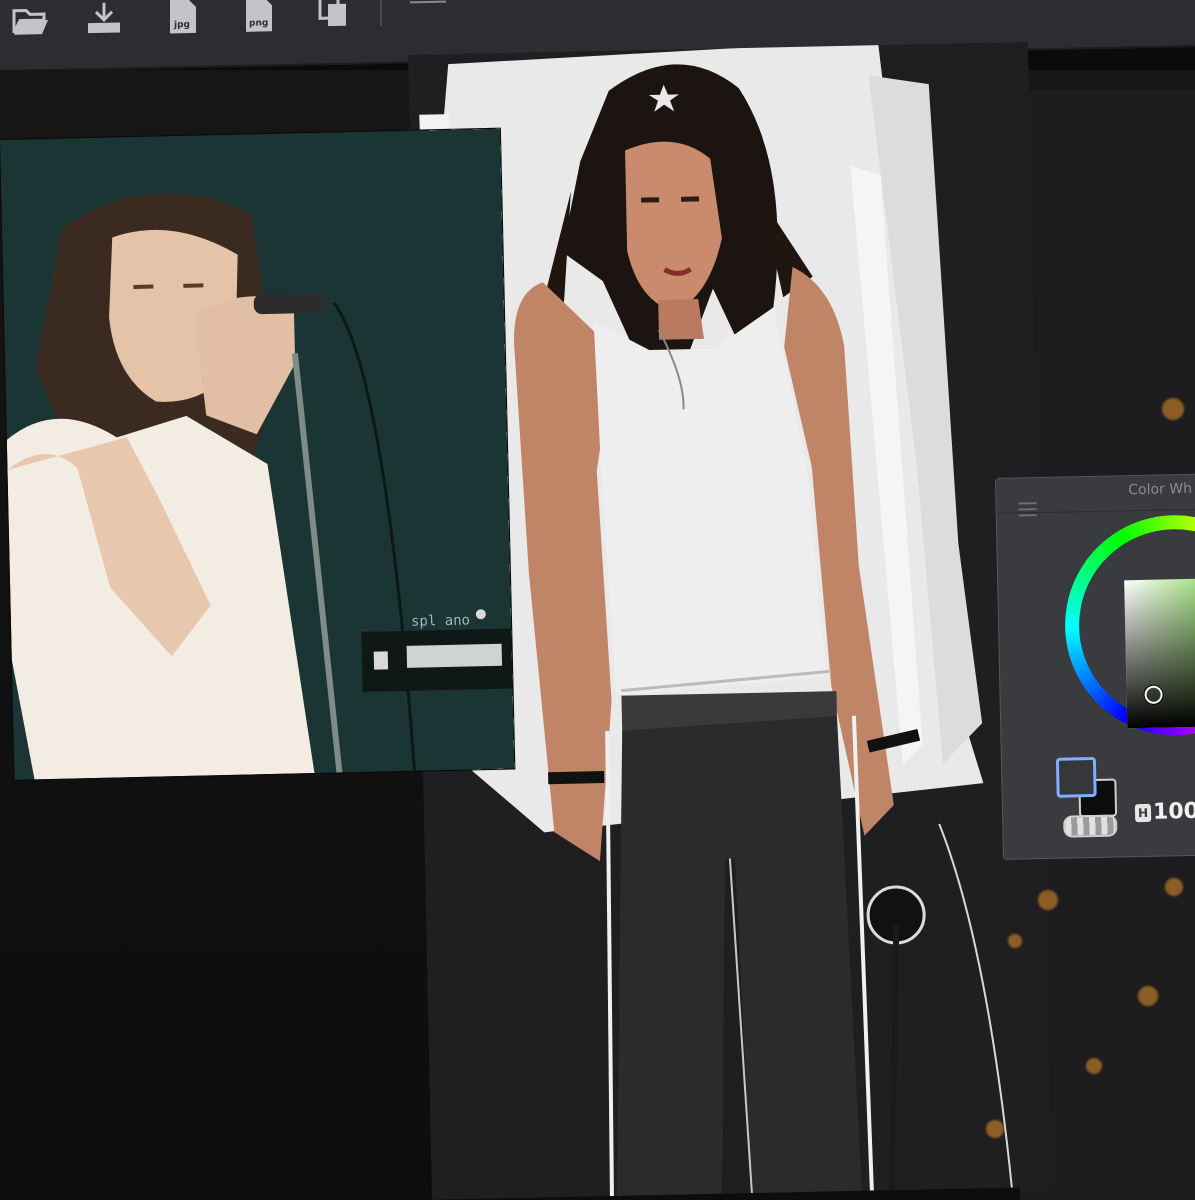  What do you see at coordinates (1173, 811) in the screenshot?
I see `h-value-readout: 100` at bounding box center [1173, 811].